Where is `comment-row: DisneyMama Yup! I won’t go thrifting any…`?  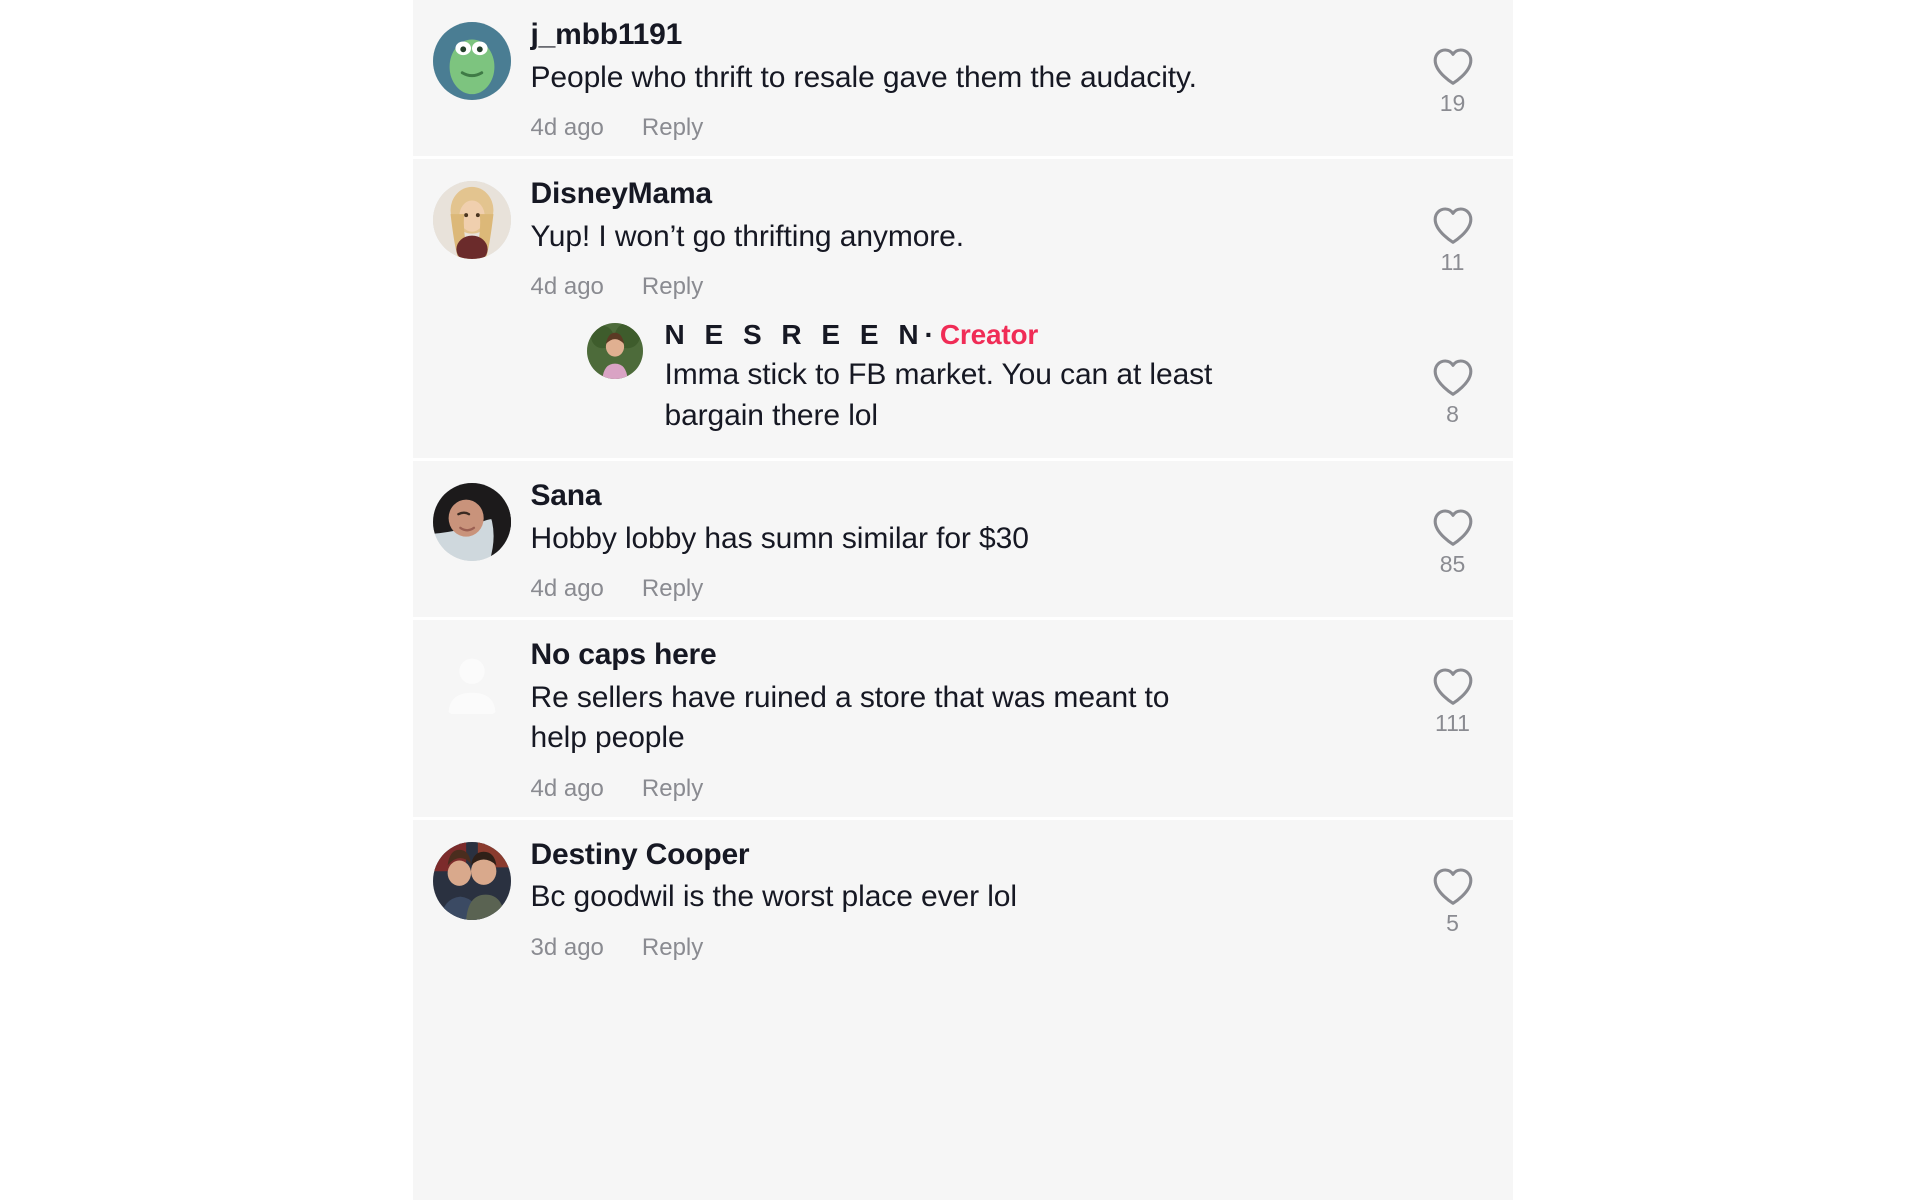
comment-row: DisneyMama Yup! I won’t go thrifting any… is located at coordinates (963, 237).